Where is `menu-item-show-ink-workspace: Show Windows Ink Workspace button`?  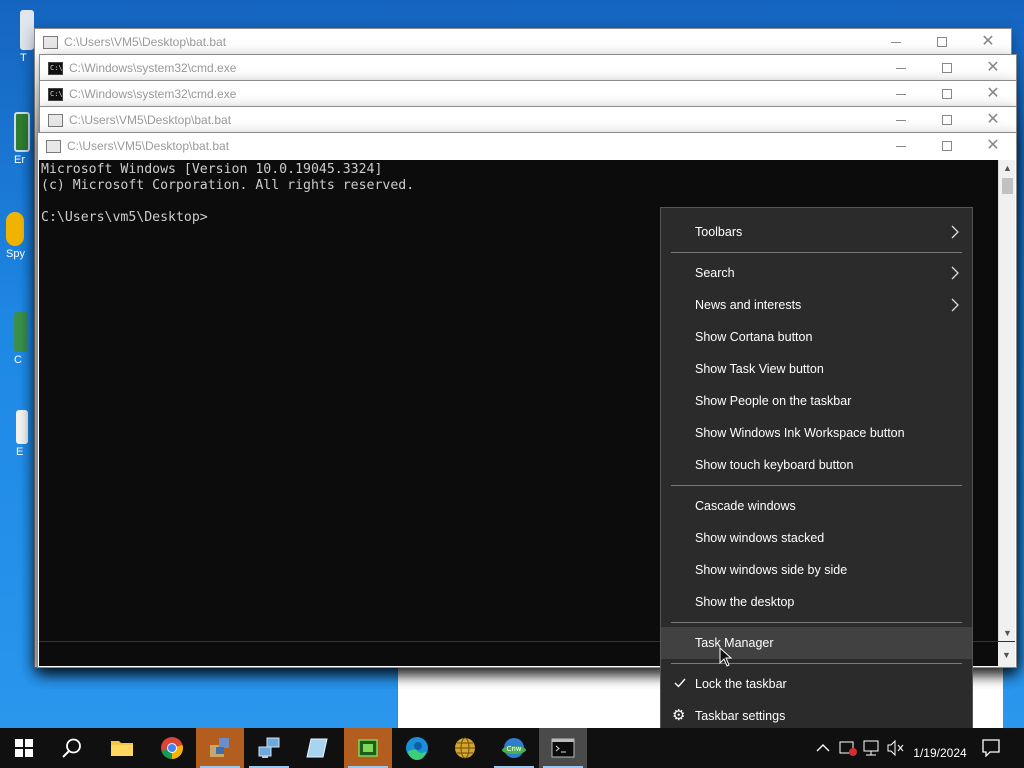 menu-item-show-ink-workspace: Show Windows Ink Workspace button is located at coordinates (816, 433).